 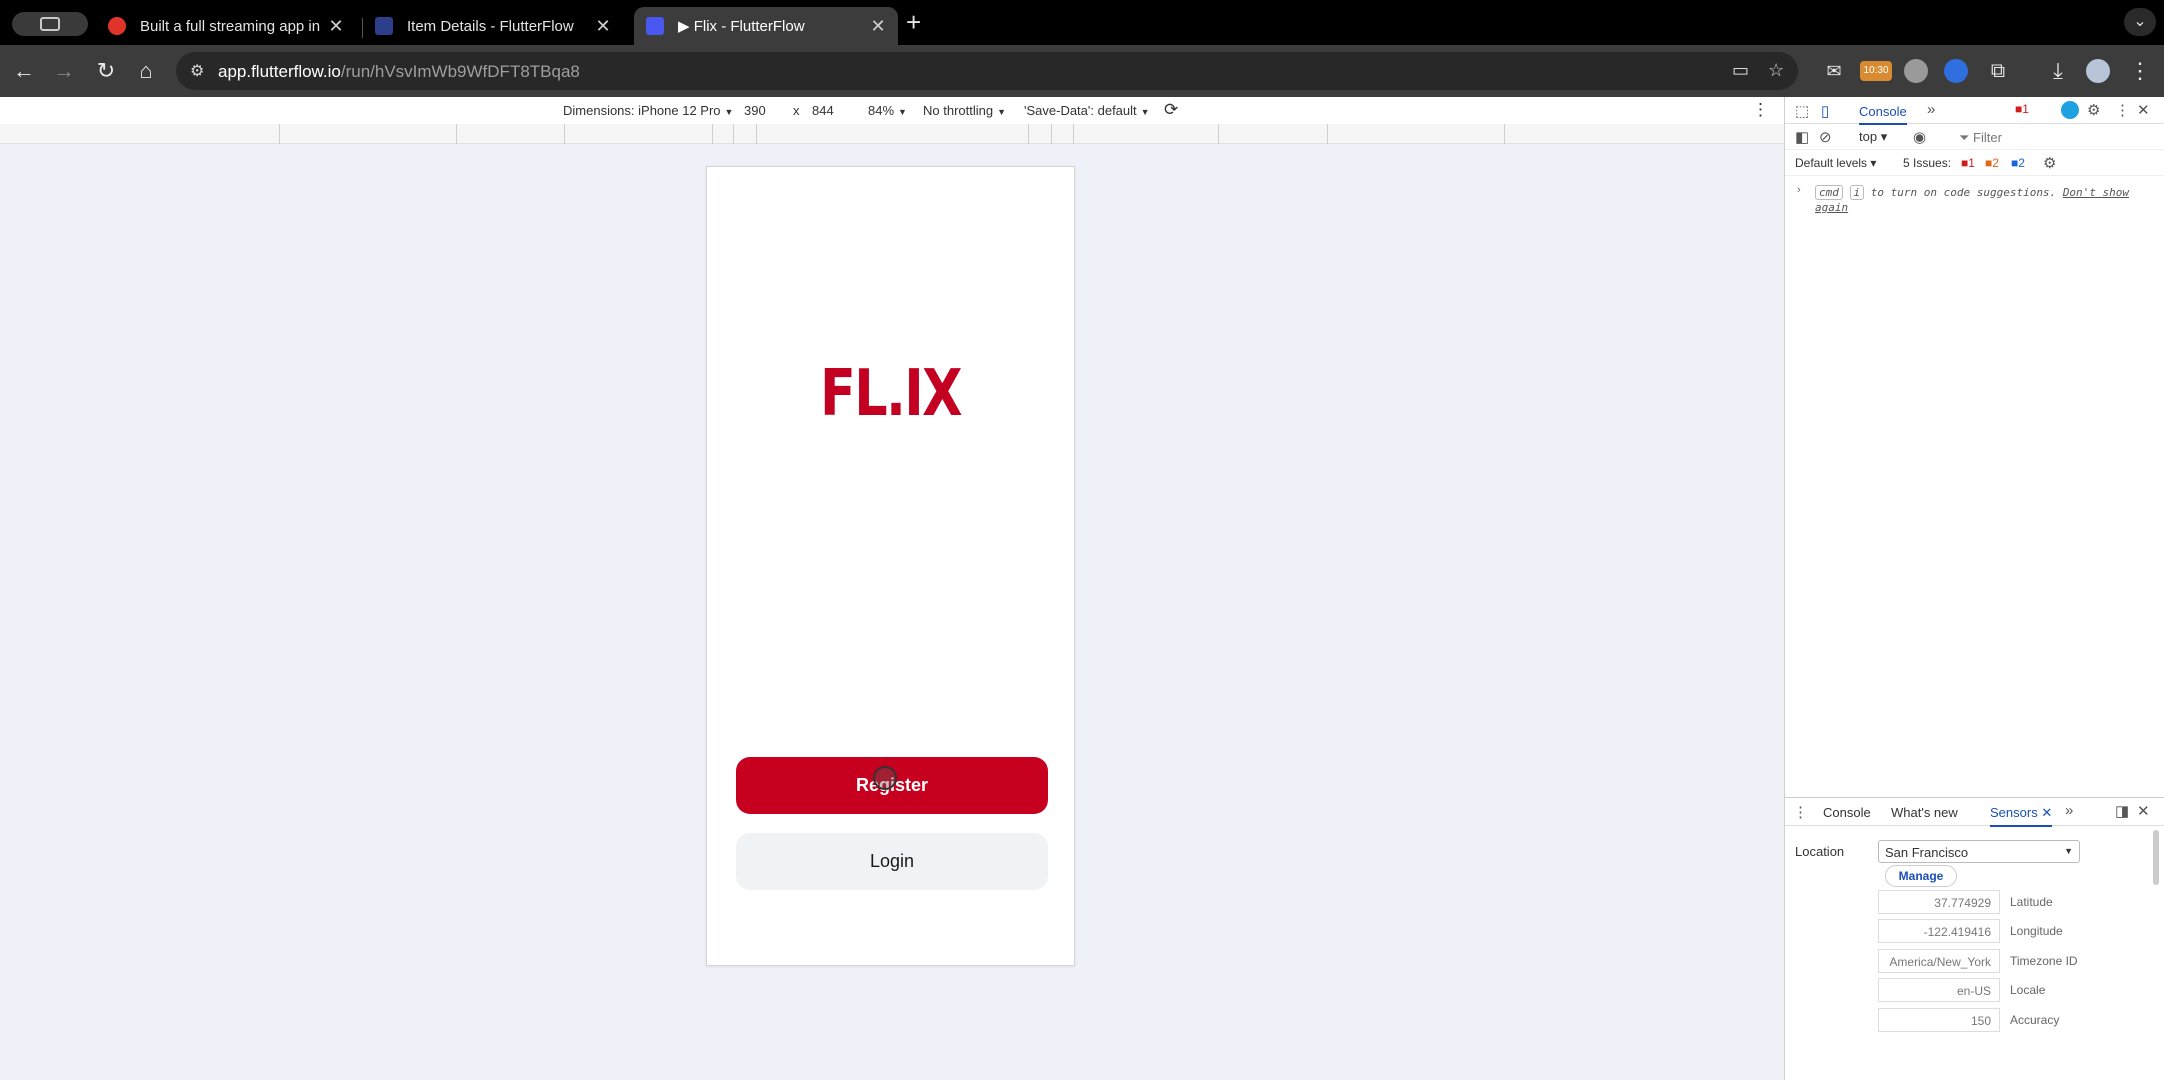 What do you see at coordinates (890, 566) in the screenshot?
I see `device-viewport: FL.IX Register Login` at bounding box center [890, 566].